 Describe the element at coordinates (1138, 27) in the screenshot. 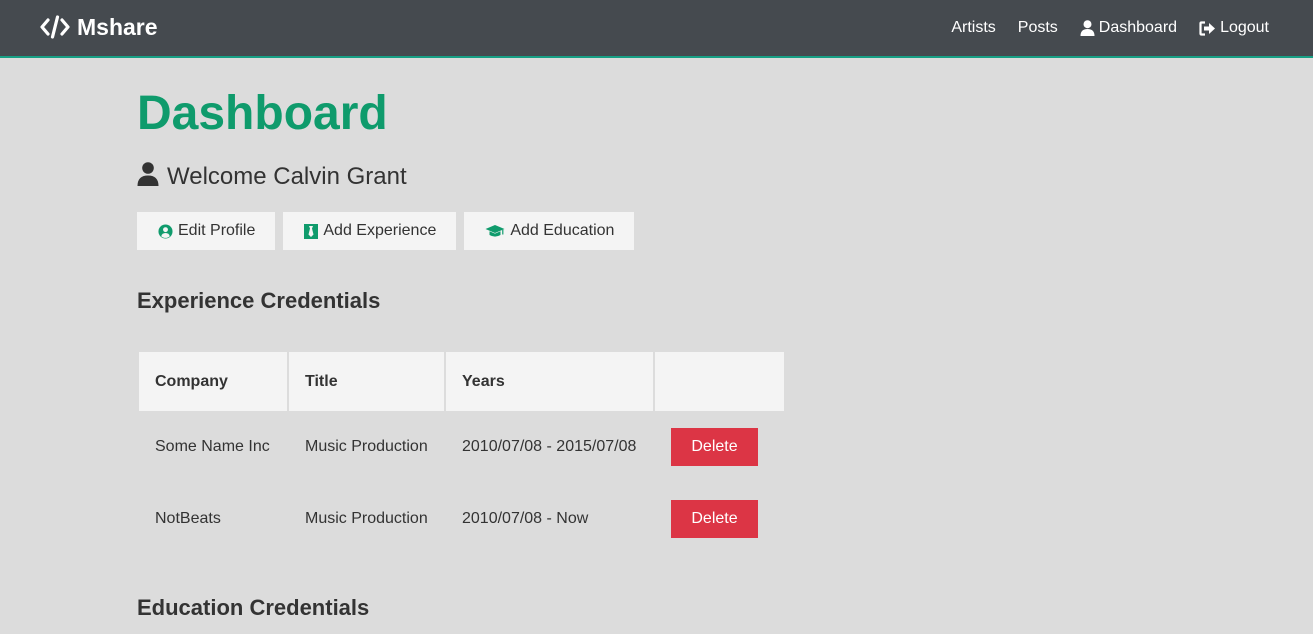

I see `nav-link-label: Dashboard` at that location.